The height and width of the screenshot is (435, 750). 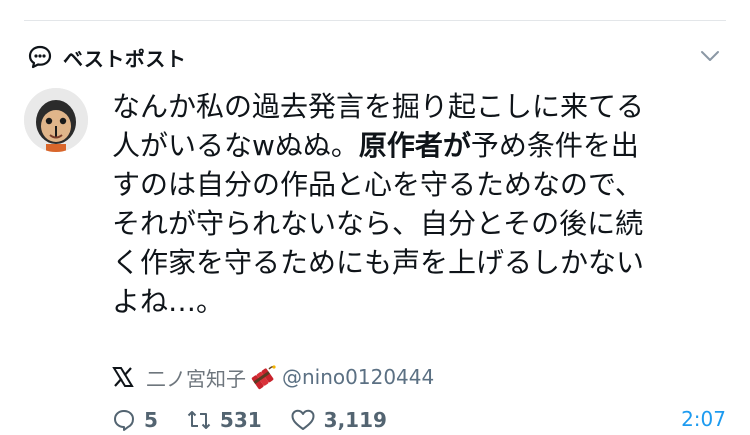 I want to click on repost-icon, so click(x=199, y=420).